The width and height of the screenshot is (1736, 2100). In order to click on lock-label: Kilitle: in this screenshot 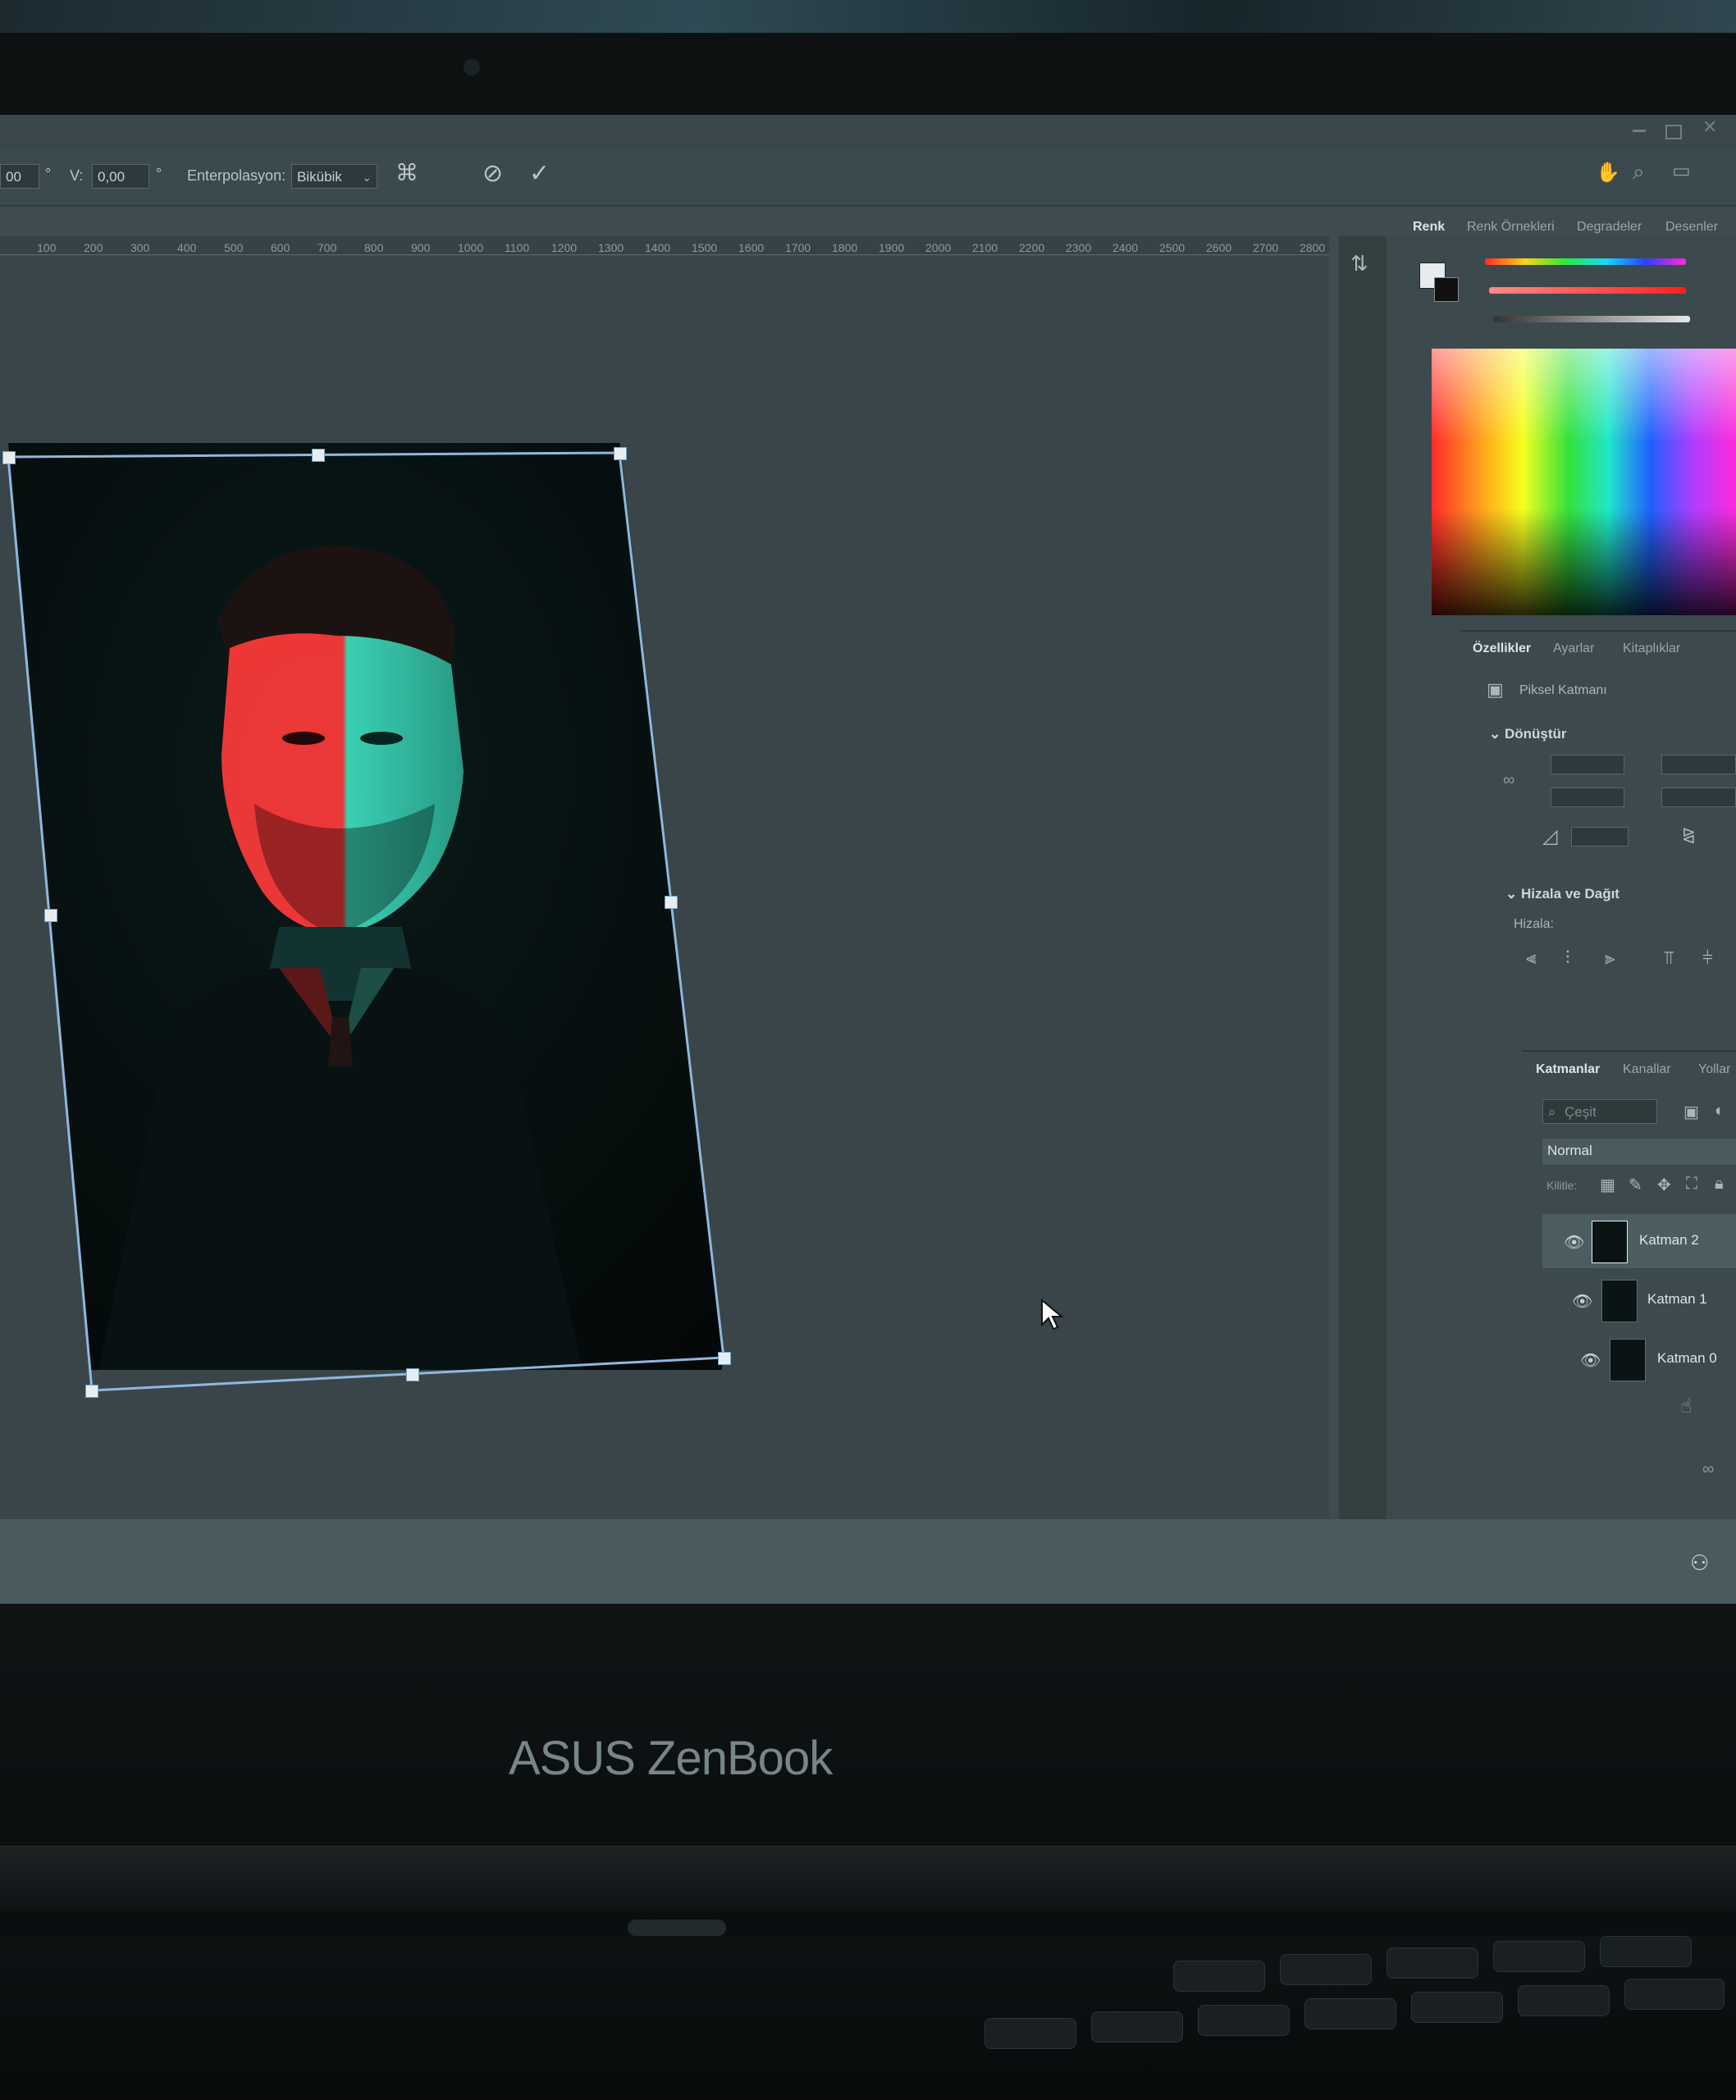, I will do `click(1562, 1185)`.